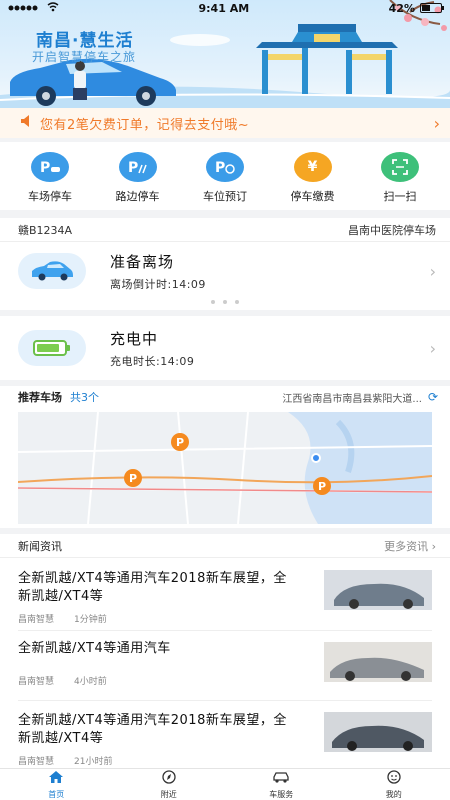  I want to click on parking-status-card: 赣B1234A 昌南中医院停车场 准备离场 离场倒计时:14:09 ›, so click(225, 264).